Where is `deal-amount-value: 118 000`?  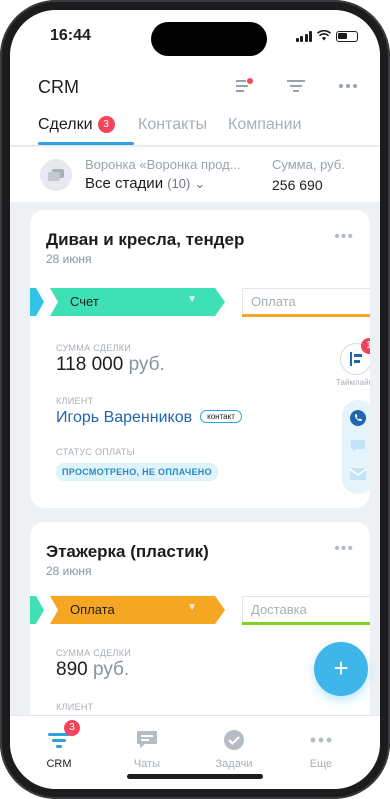 deal-amount-value: 118 000 is located at coordinates (90, 364).